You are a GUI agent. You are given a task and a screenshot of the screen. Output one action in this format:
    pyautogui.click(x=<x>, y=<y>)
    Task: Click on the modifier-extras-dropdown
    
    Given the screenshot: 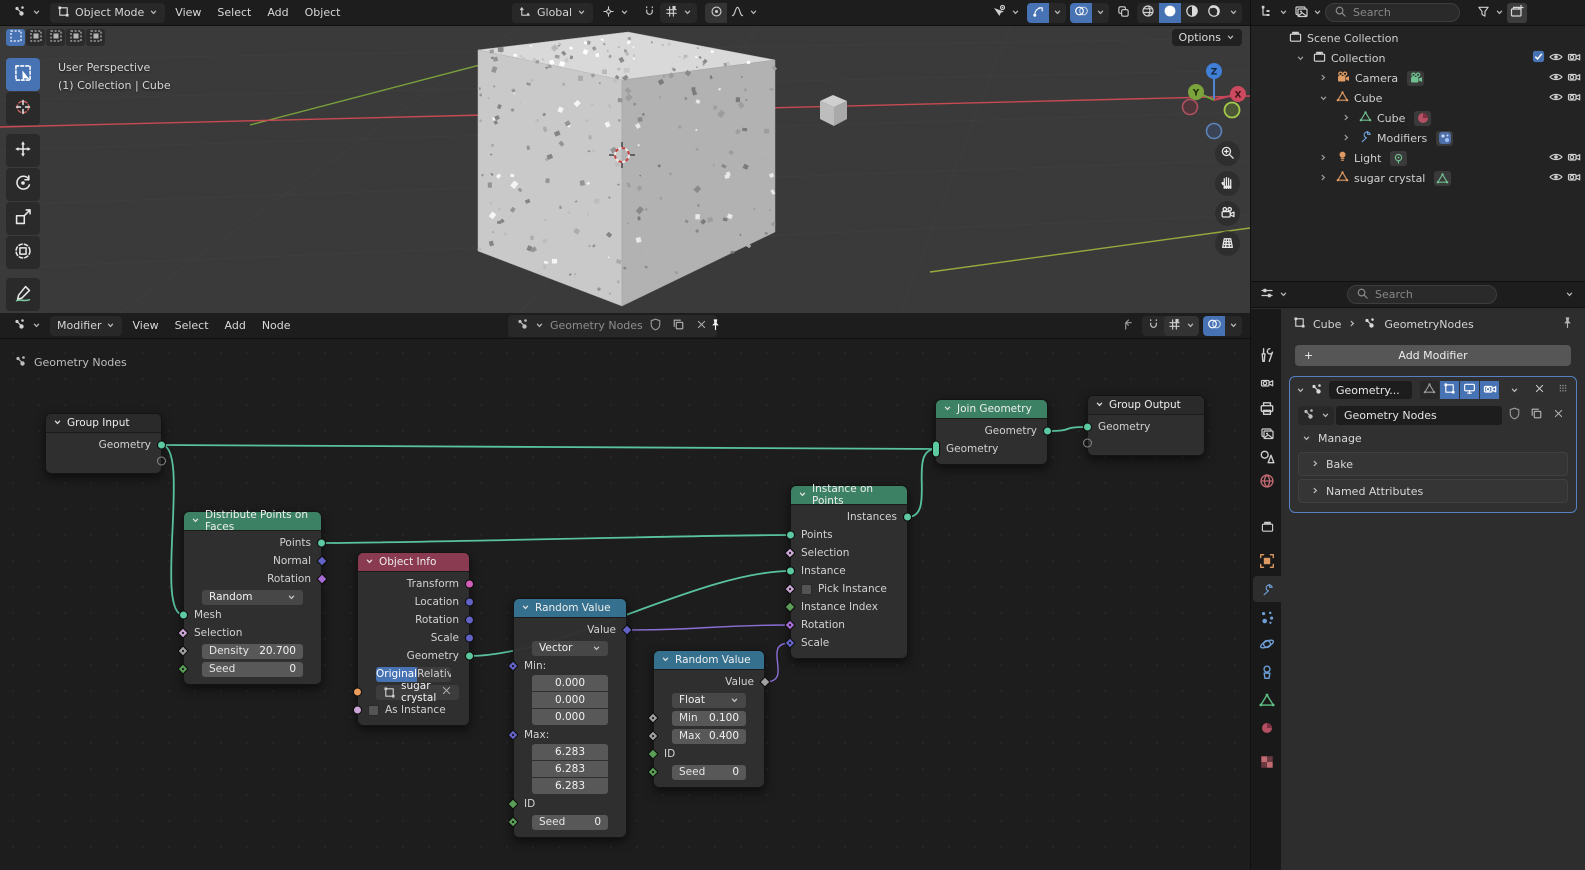 What is the action you would take?
    pyautogui.click(x=1514, y=390)
    